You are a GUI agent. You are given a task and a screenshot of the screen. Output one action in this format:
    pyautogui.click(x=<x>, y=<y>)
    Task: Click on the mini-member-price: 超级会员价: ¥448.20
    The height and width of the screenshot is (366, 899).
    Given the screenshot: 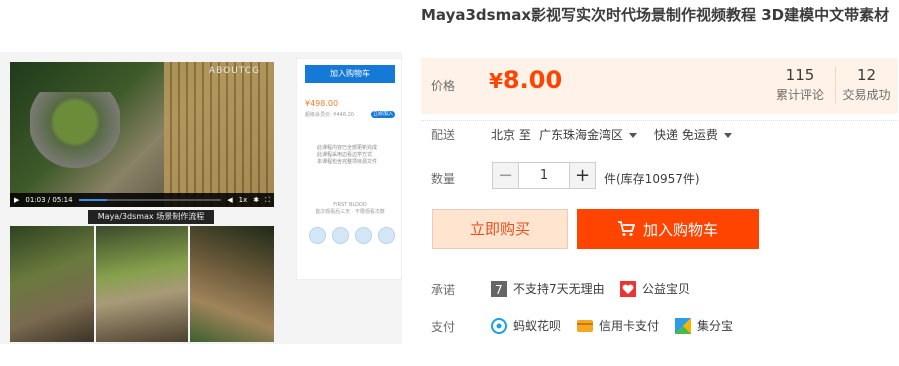 What is the action you would take?
    pyautogui.click(x=329, y=115)
    